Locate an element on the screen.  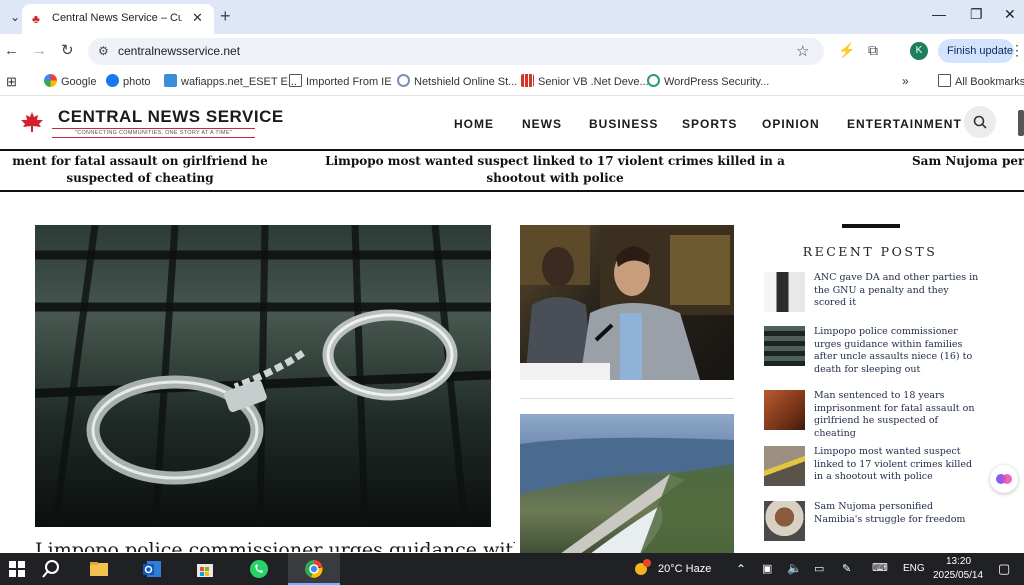
weather-text: 20°C Haze is located at coordinates (684, 569).